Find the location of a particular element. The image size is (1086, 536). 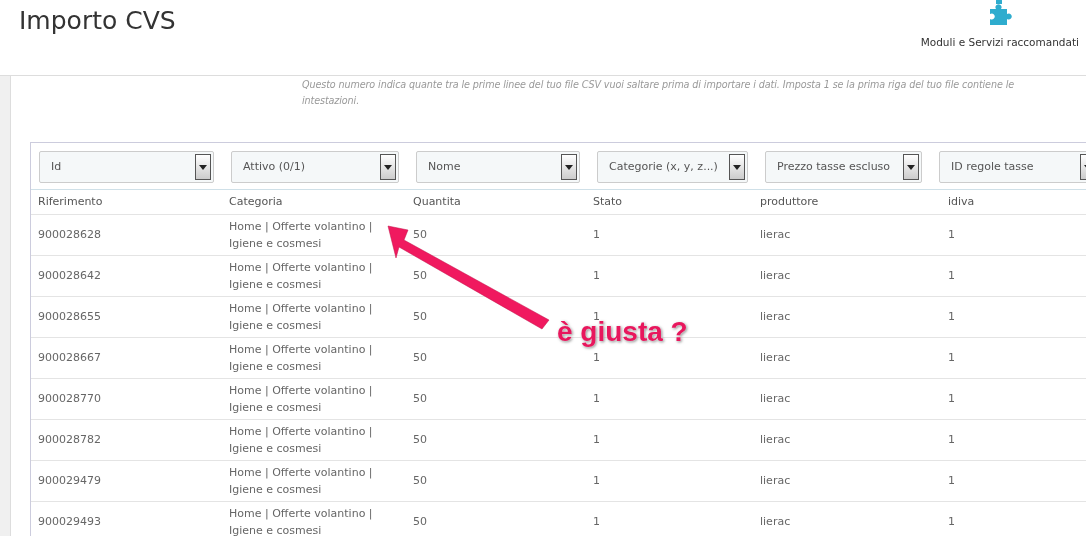

column-select: Nome is located at coordinates (498, 167).